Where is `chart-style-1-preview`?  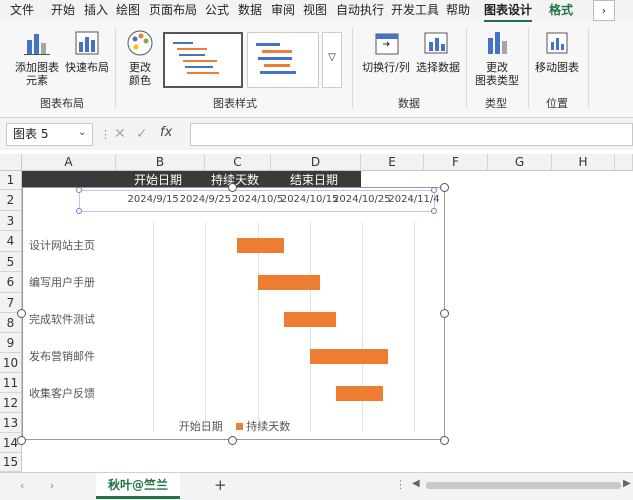 chart-style-1-preview is located at coordinates (196, 58).